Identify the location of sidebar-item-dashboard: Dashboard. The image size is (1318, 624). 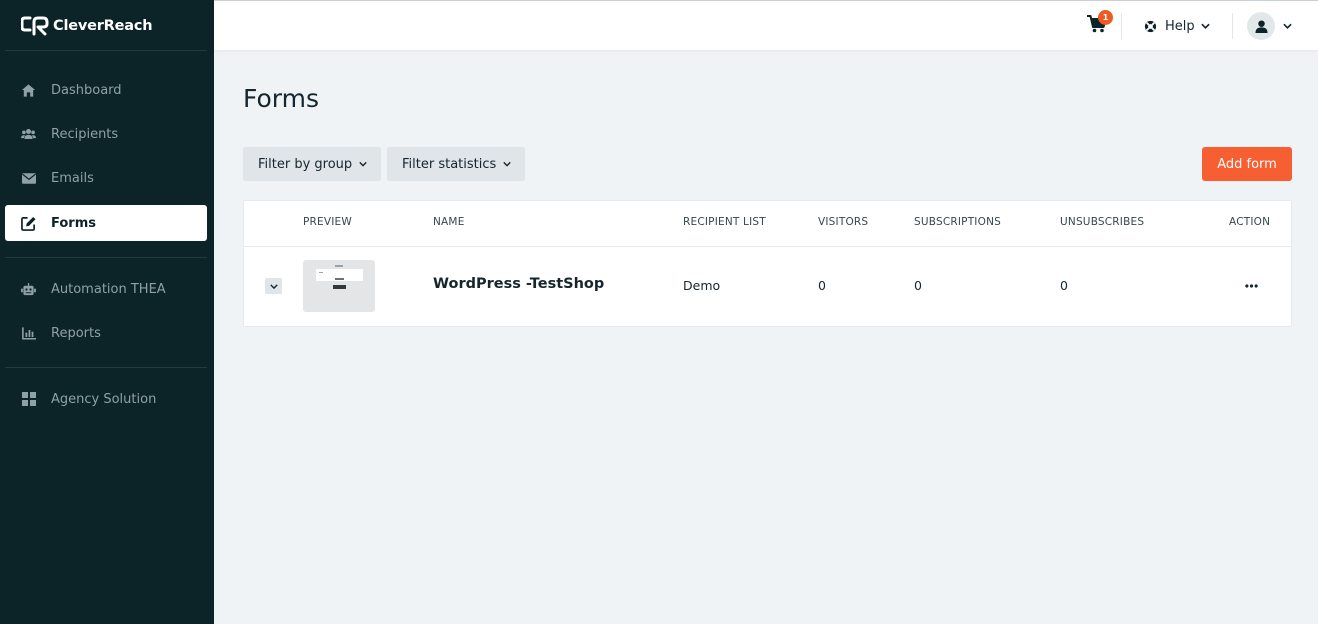
(106, 90).